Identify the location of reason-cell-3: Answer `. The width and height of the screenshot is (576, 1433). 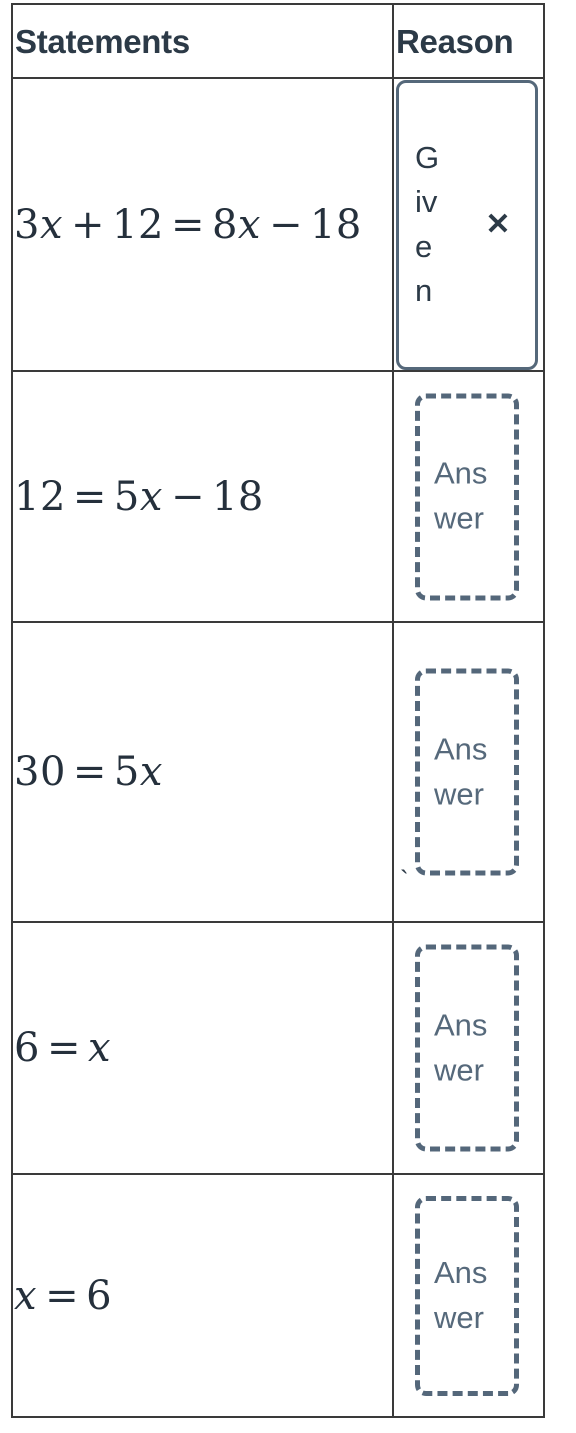
(468, 772).